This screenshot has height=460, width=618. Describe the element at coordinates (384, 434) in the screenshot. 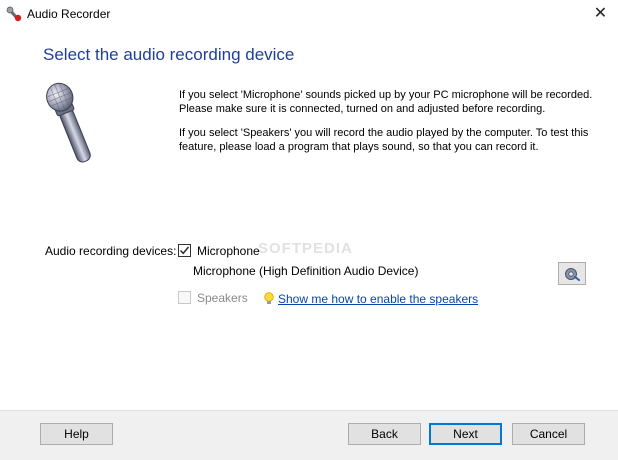

I see `back-button: Back` at that location.